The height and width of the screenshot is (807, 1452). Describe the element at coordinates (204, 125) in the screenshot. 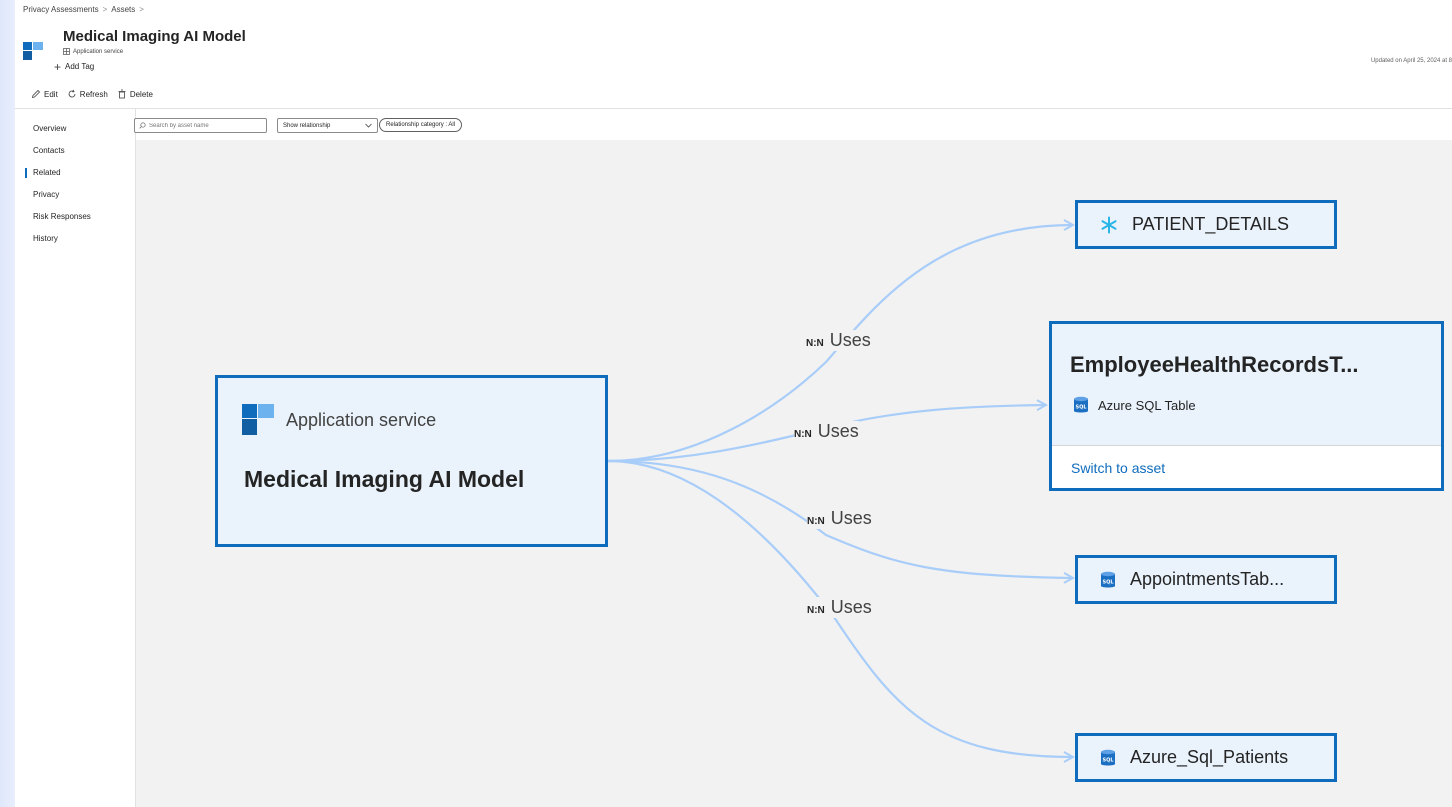

I see `search-input` at that location.